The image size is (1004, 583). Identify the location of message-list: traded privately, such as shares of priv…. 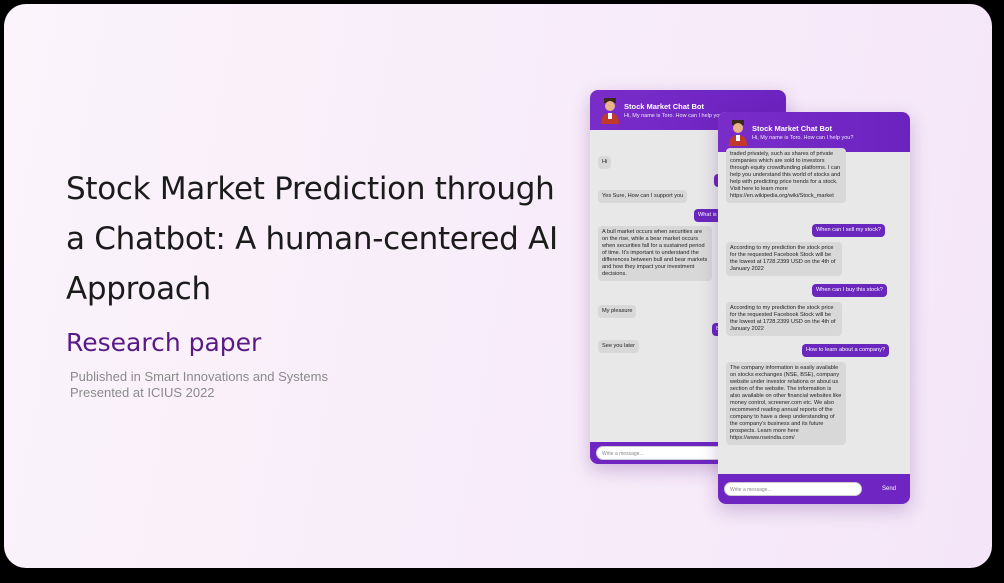
(814, 296).